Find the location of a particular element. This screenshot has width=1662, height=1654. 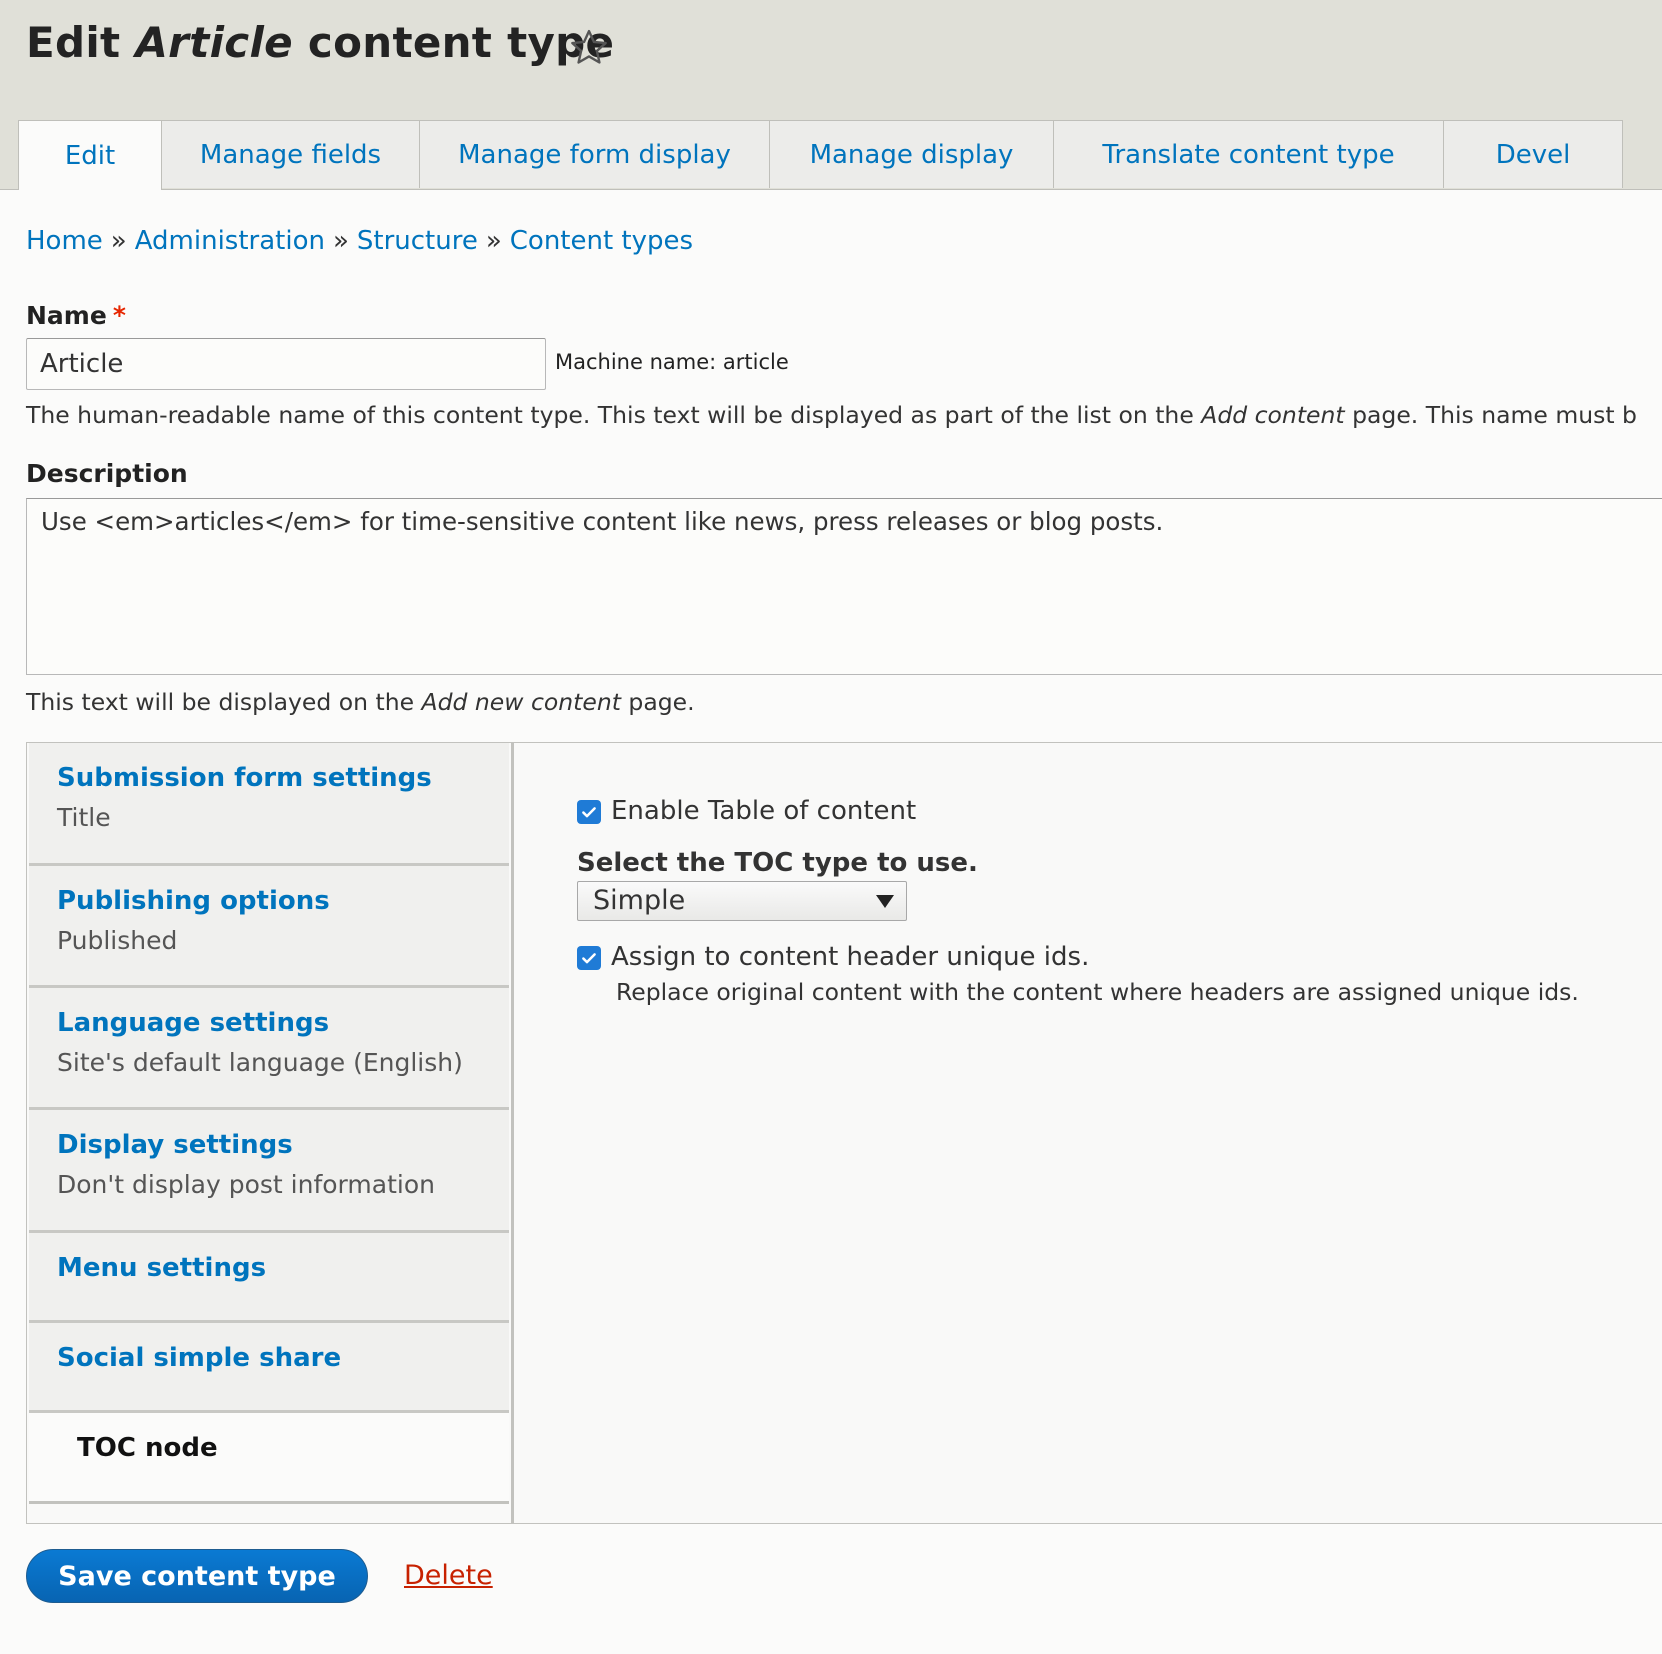

vtab-summary: Published is located at coordinates (117, 940).